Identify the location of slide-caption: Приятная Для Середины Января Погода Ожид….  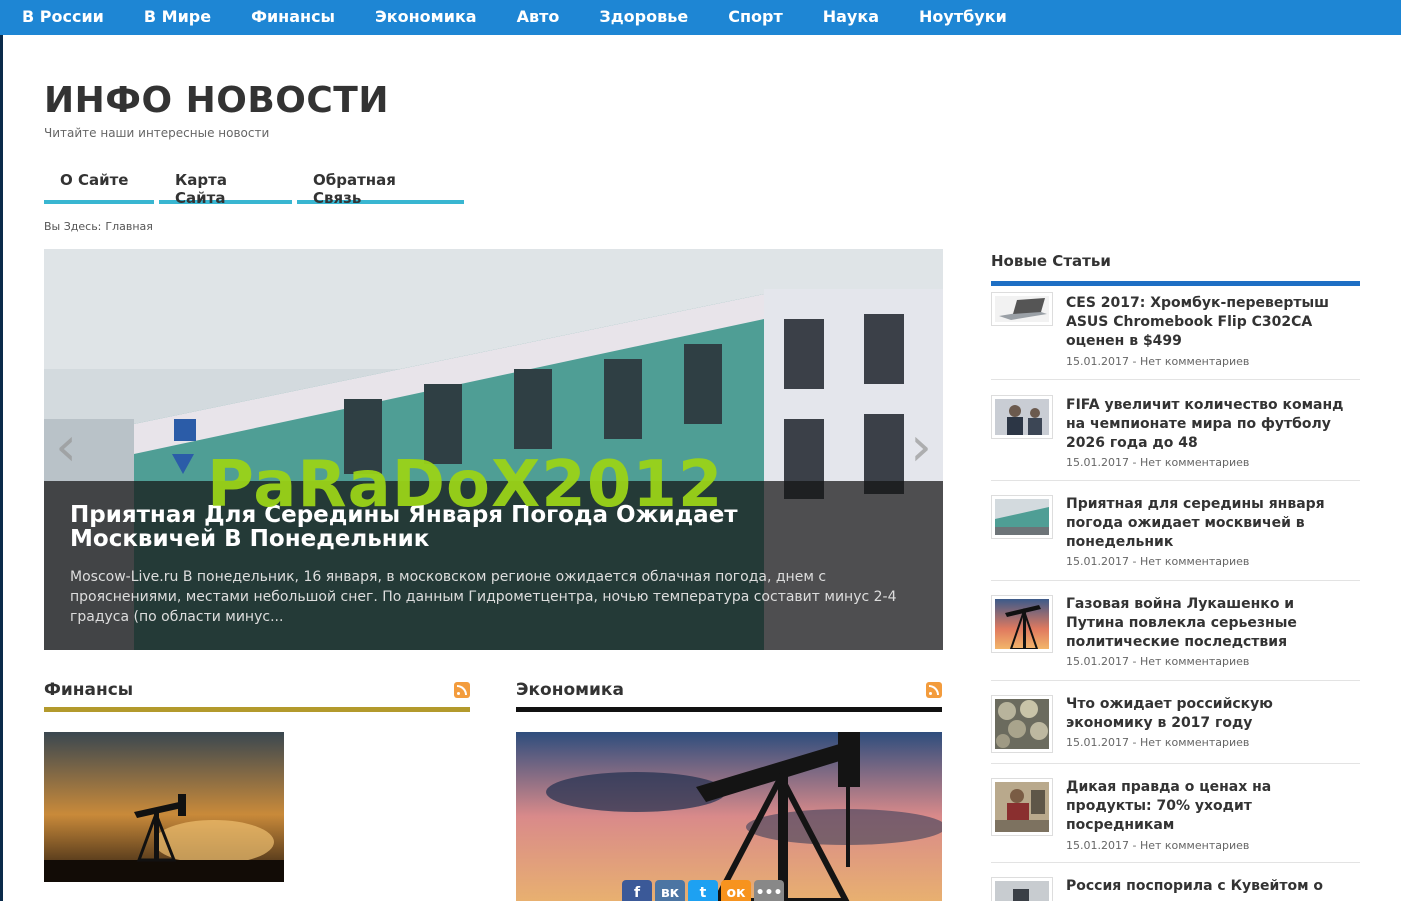
(493, 565).